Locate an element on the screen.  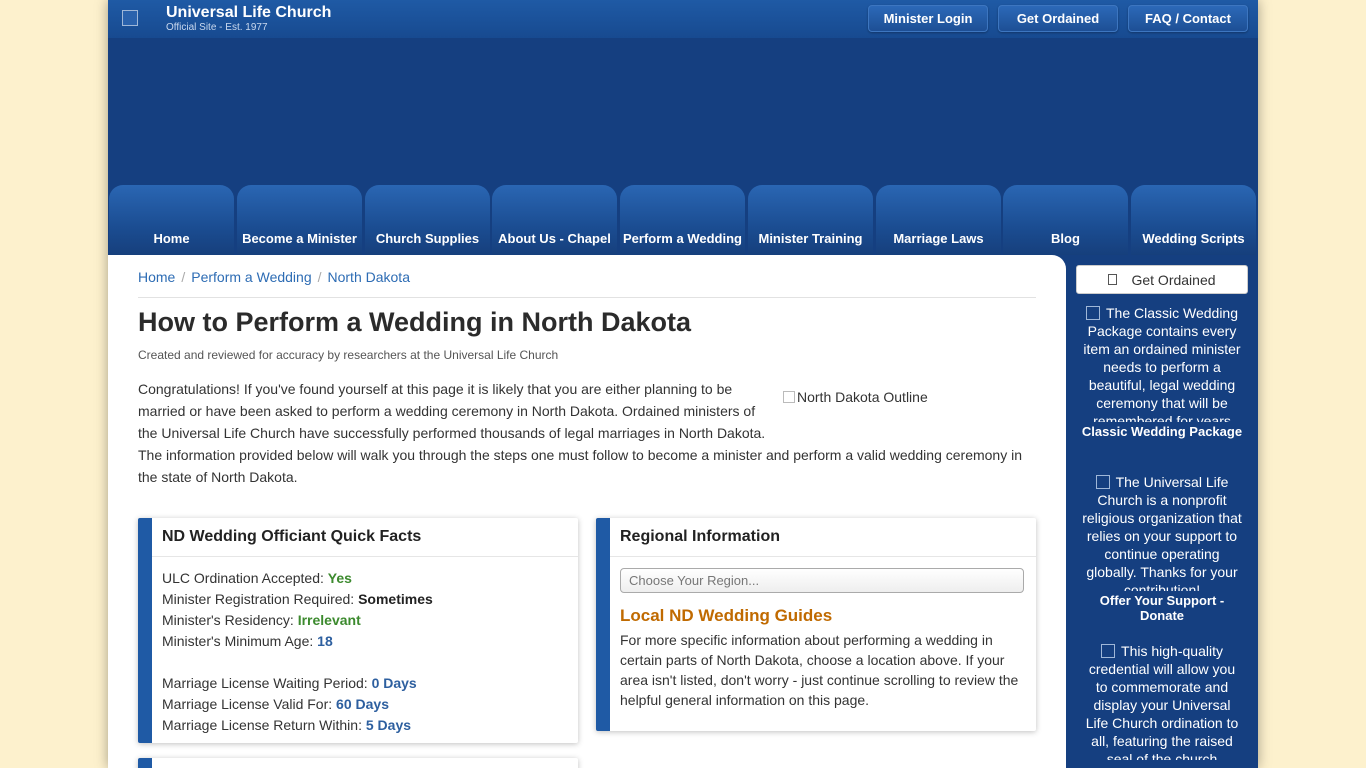
tab-about-us-chapel: About Us - Chapel is located at coordinates (554, 220).